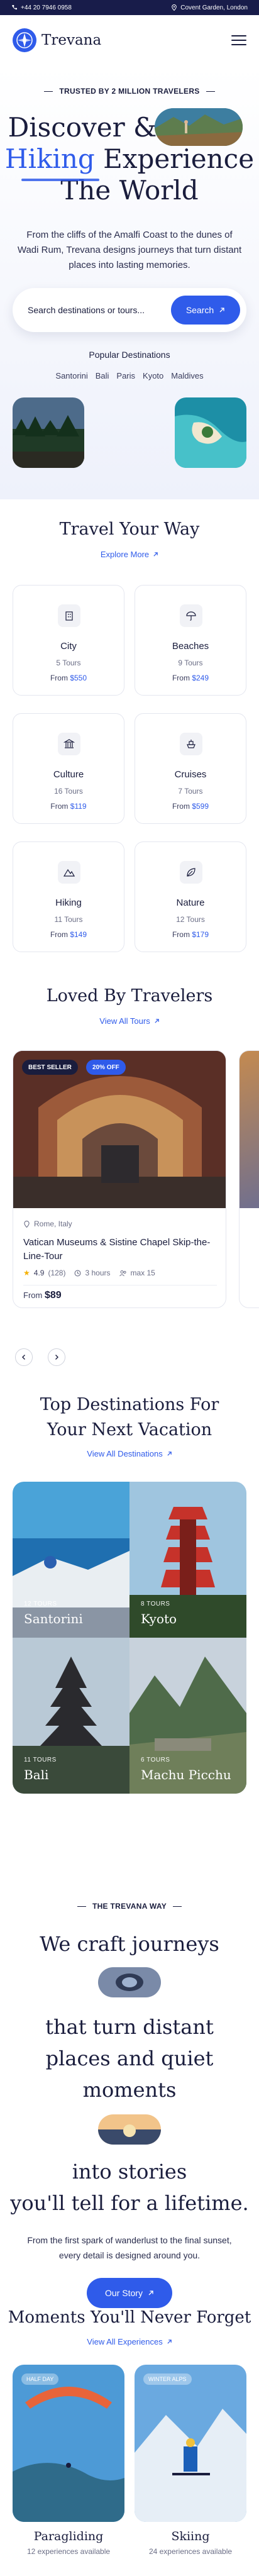  What do you see at coordinates (68, 934) in the screenshot?
I see `category-price: From $149` at bounding box center [68, 934].